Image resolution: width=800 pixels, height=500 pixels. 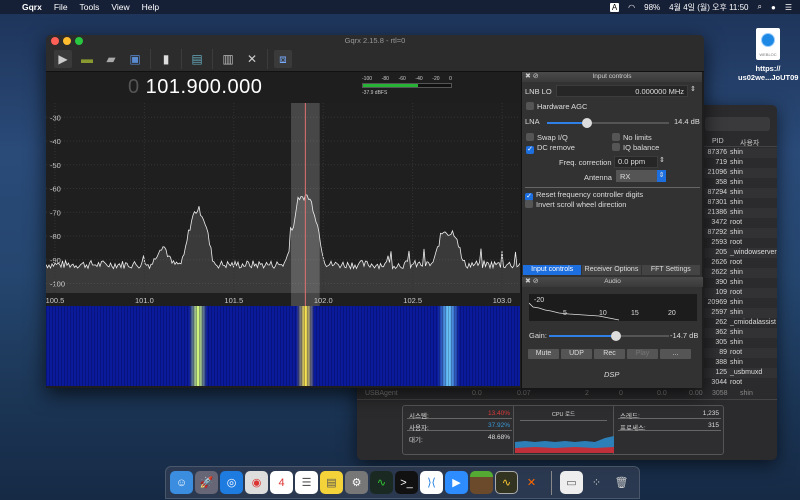 I want to click on lnb-lo-input: 0.000000 MHz, so click(x=622, y=91).